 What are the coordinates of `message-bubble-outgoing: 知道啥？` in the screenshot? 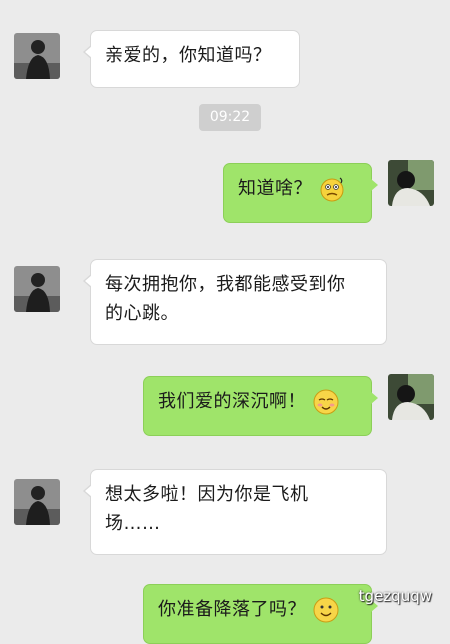 It's located at (300, 193).